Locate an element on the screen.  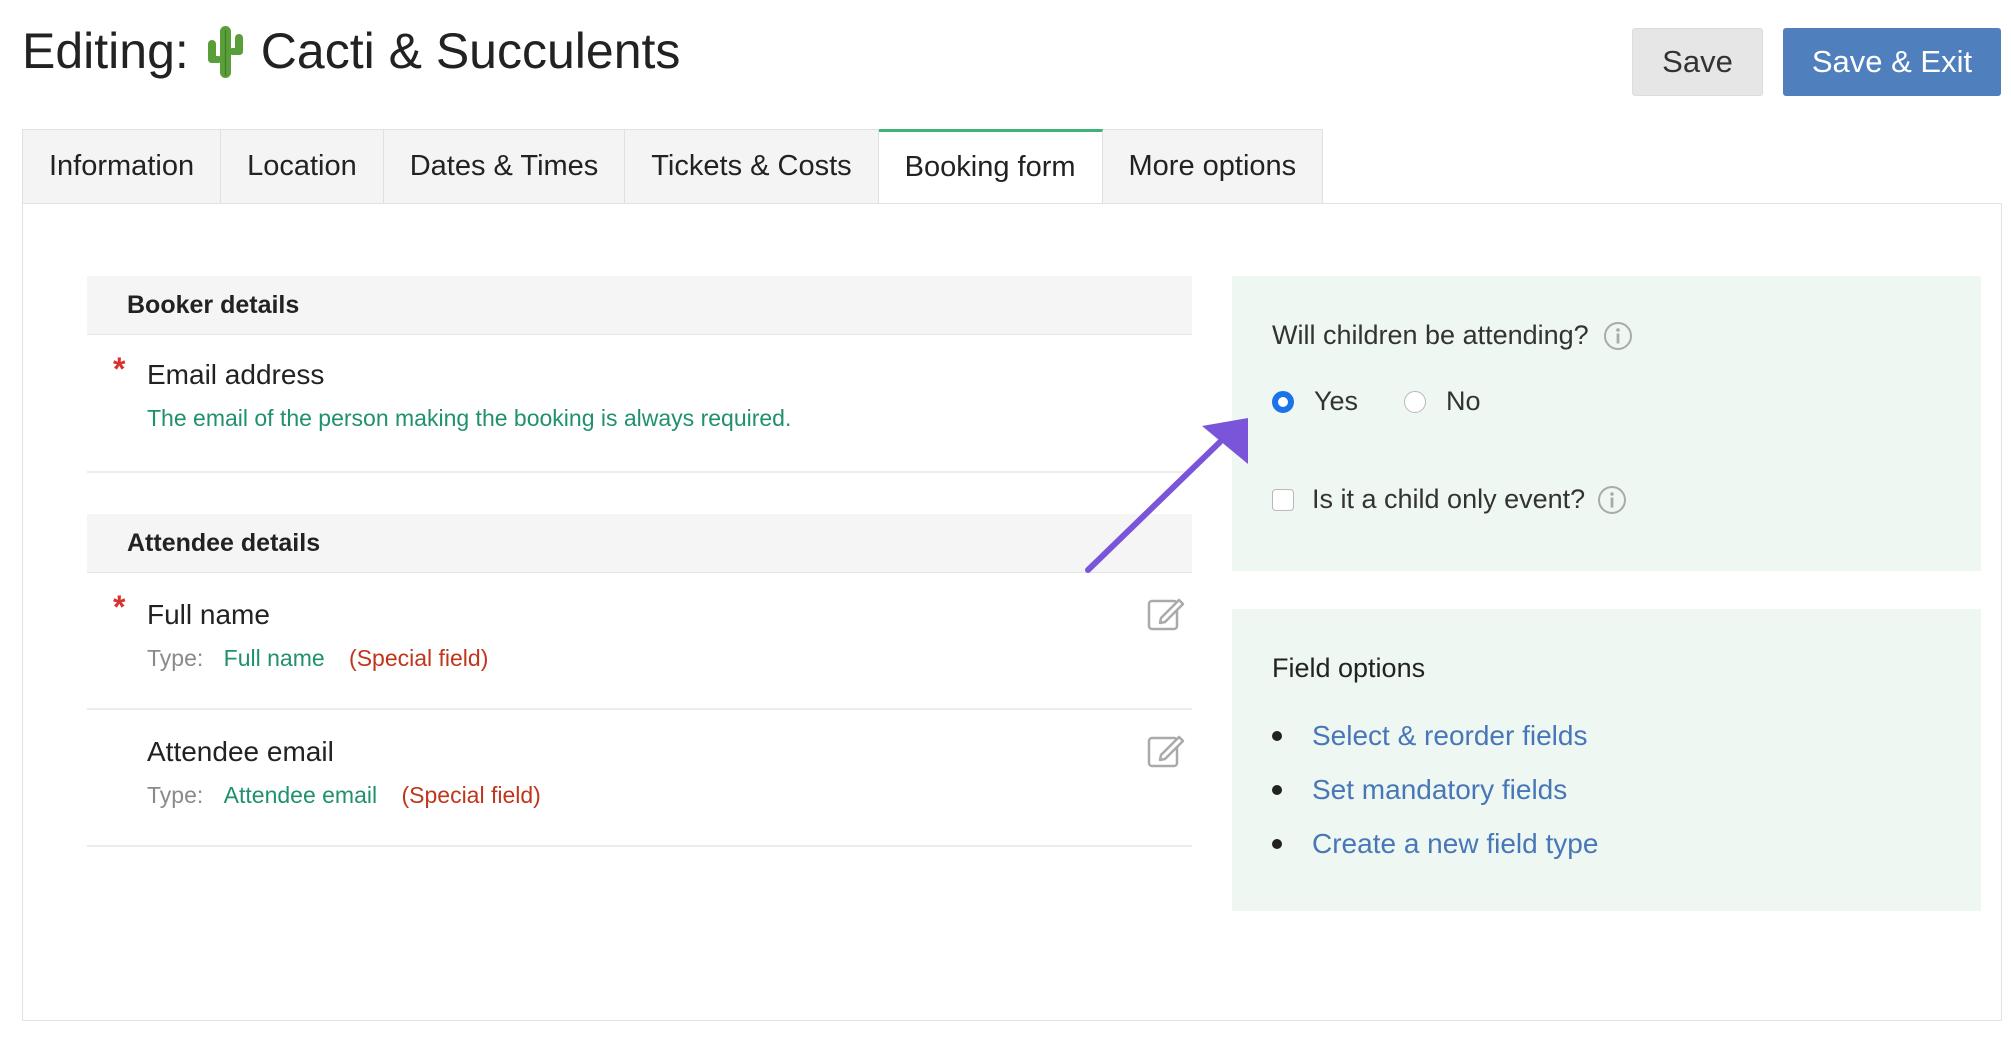
tab-location: Location is located at coordinates (302, 166).